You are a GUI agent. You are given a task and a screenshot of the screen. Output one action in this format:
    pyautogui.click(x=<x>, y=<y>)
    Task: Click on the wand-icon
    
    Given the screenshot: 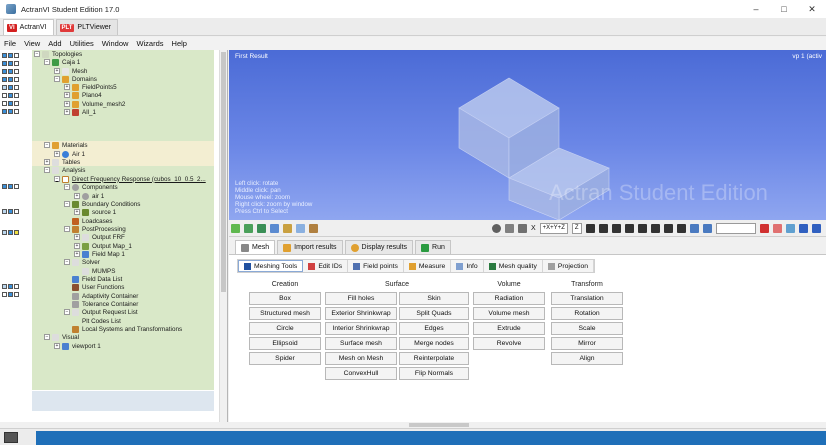 What is the action you would take?
    pyautogui.click(x=313, y=228)
    